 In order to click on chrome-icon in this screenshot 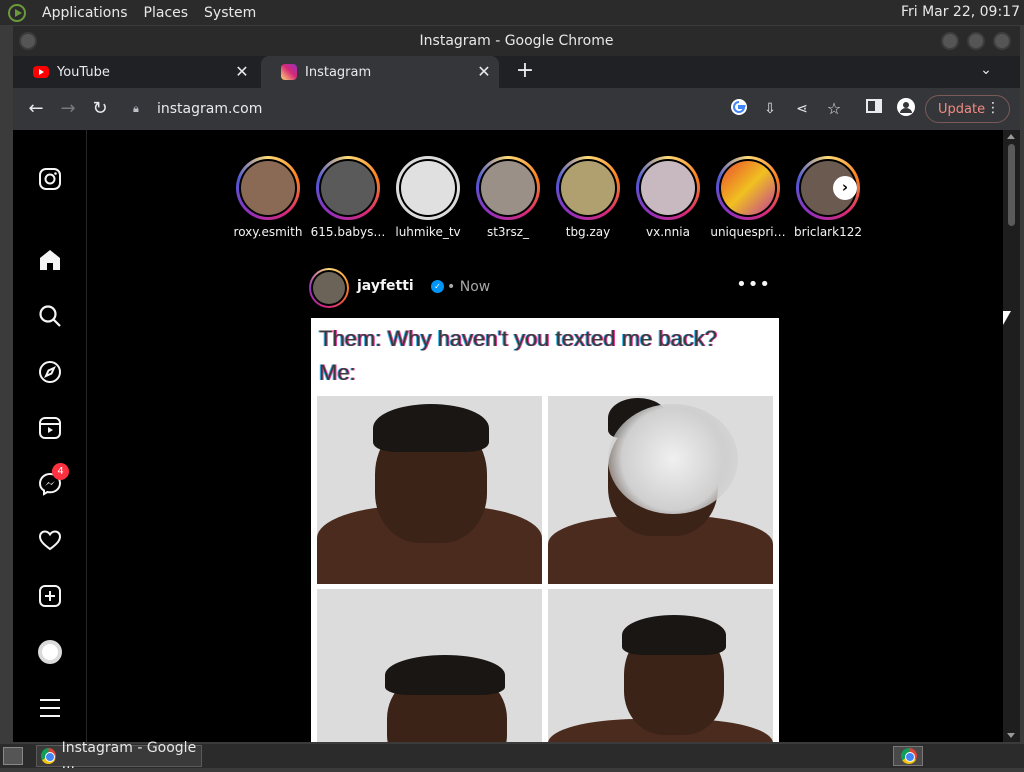, I will do `click(48, 756)`.